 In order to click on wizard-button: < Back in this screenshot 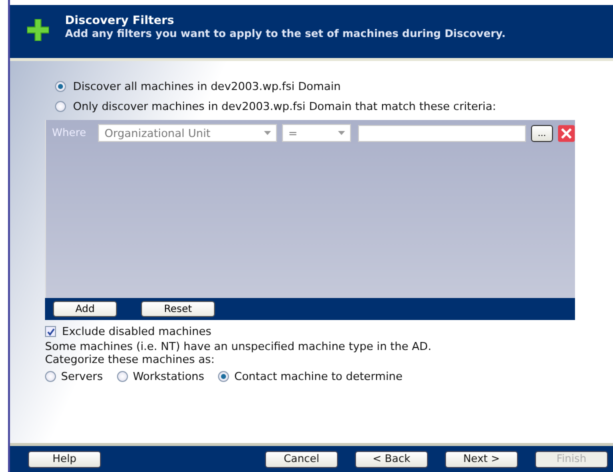, I will do `click(391, 459)`.